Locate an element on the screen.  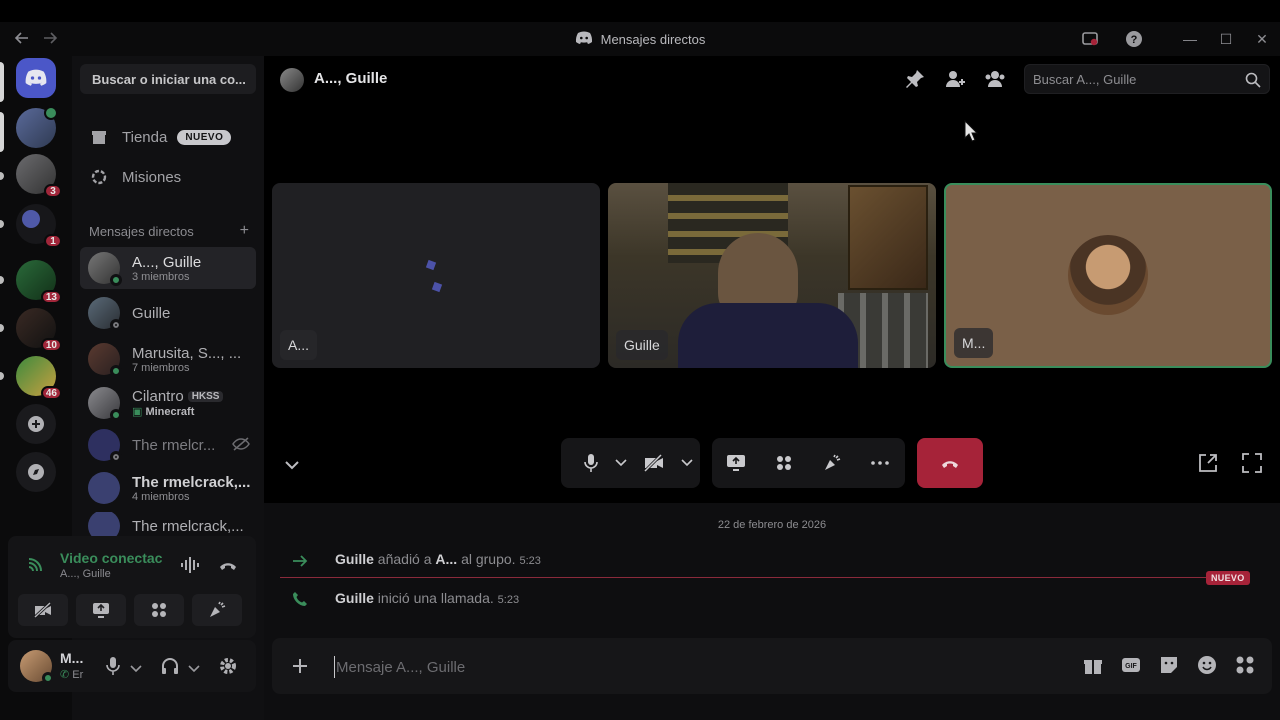
server-icon is located at coordinates (37, 127).